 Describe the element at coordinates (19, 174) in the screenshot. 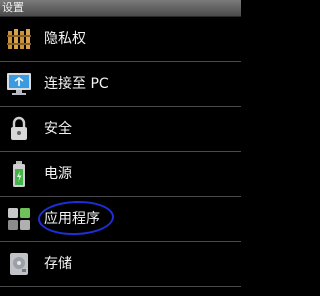

I see `battery-icon` at that location.